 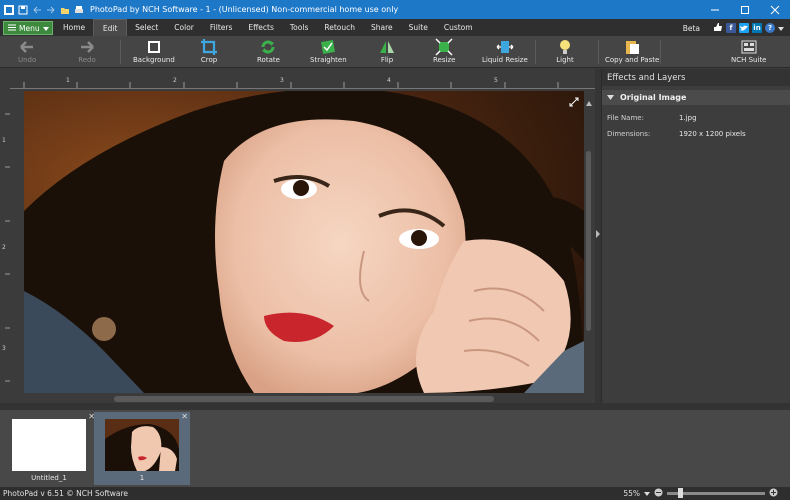 What do you see at coordinates (261, 27) in the screenshot?
I see `tab-effects: Effects` at bounding box center [261, 27].